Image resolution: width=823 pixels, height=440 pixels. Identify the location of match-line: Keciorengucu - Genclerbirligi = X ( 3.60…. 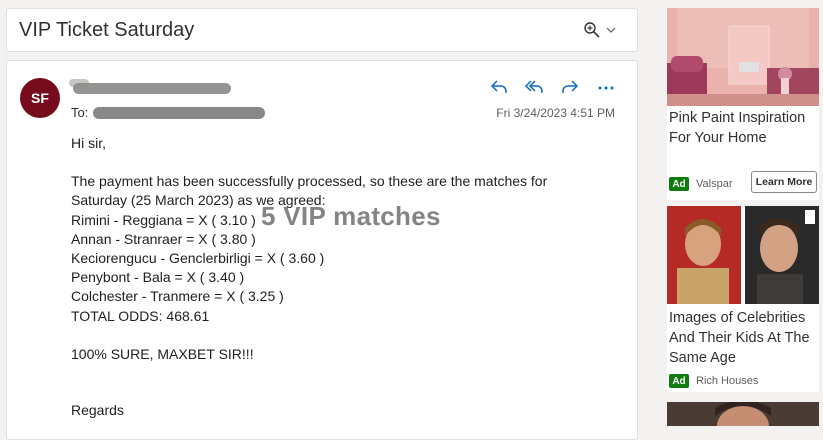
(198, 258).